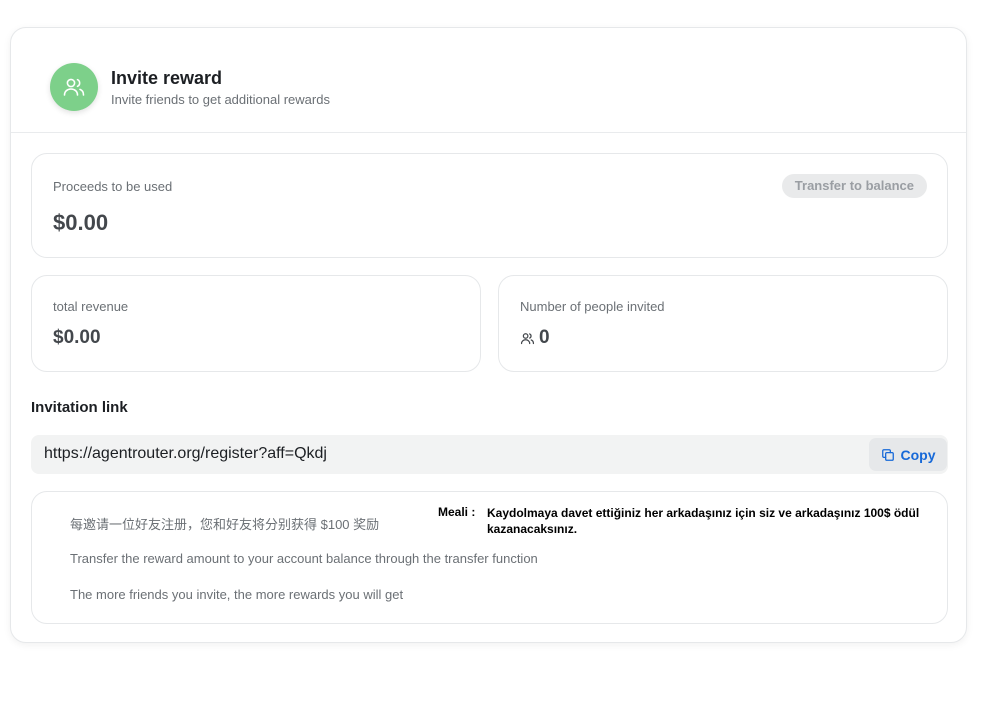  Describe the element at coordinates (887, 454) in the screenshot. I see `copy-icon` at that location.